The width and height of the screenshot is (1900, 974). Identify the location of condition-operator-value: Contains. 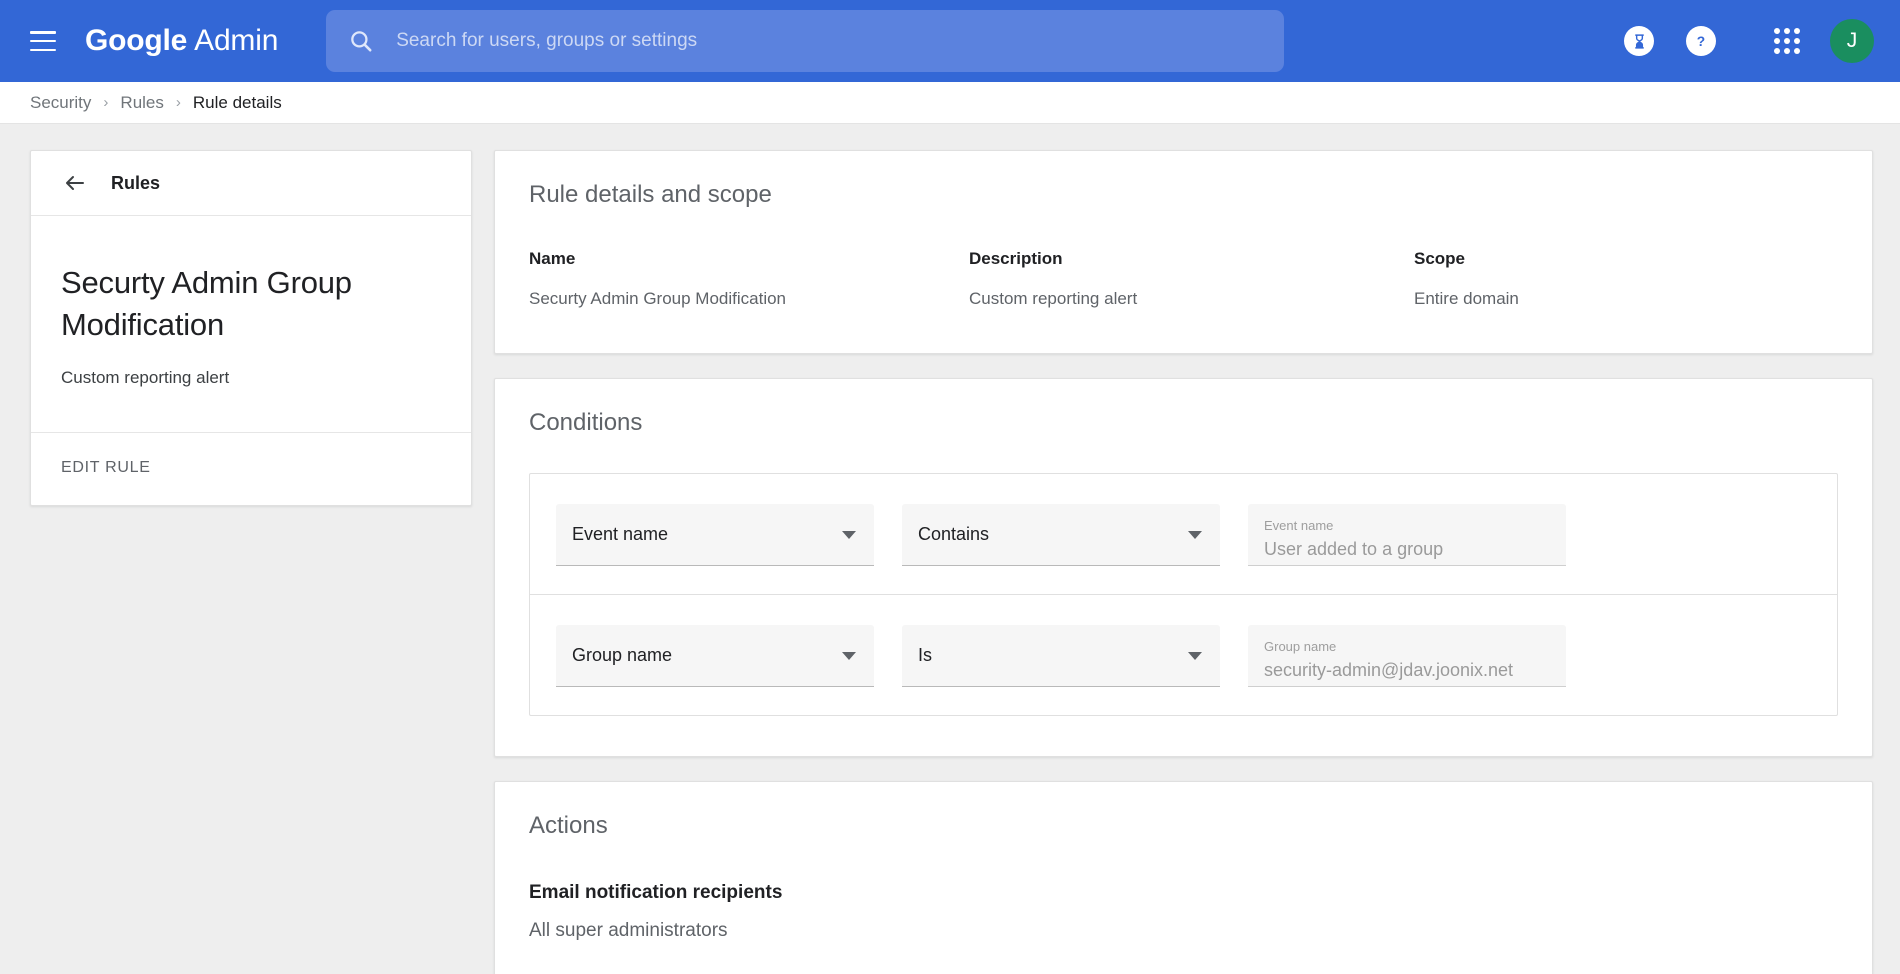
(954, 534).